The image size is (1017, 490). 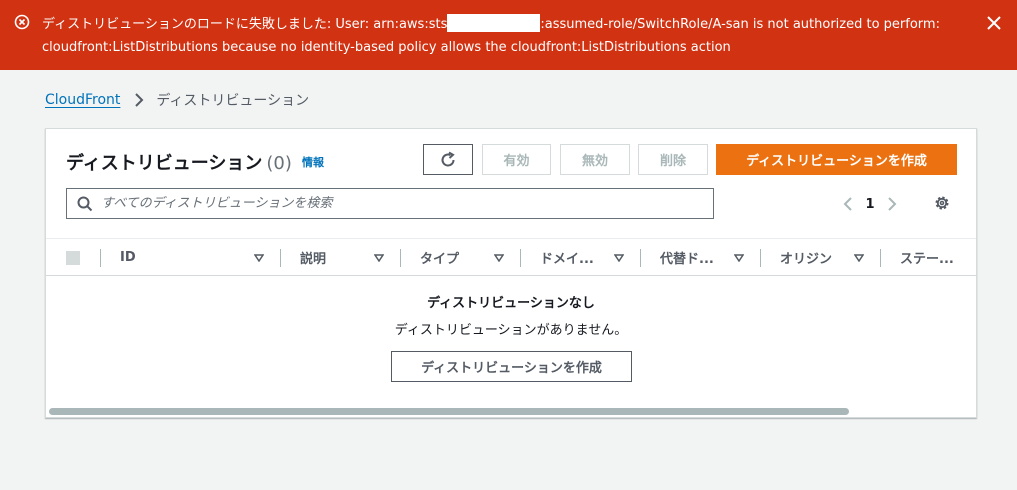 I want to click on redacted-account-id, so click(x=494, y=23).